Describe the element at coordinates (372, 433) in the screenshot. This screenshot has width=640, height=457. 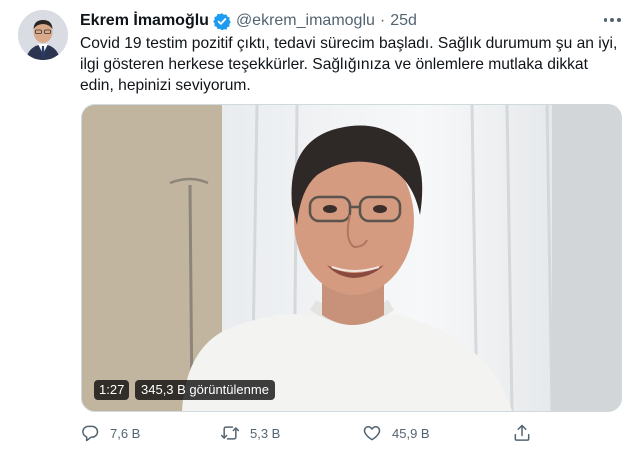
I see `like-icon` at that location.